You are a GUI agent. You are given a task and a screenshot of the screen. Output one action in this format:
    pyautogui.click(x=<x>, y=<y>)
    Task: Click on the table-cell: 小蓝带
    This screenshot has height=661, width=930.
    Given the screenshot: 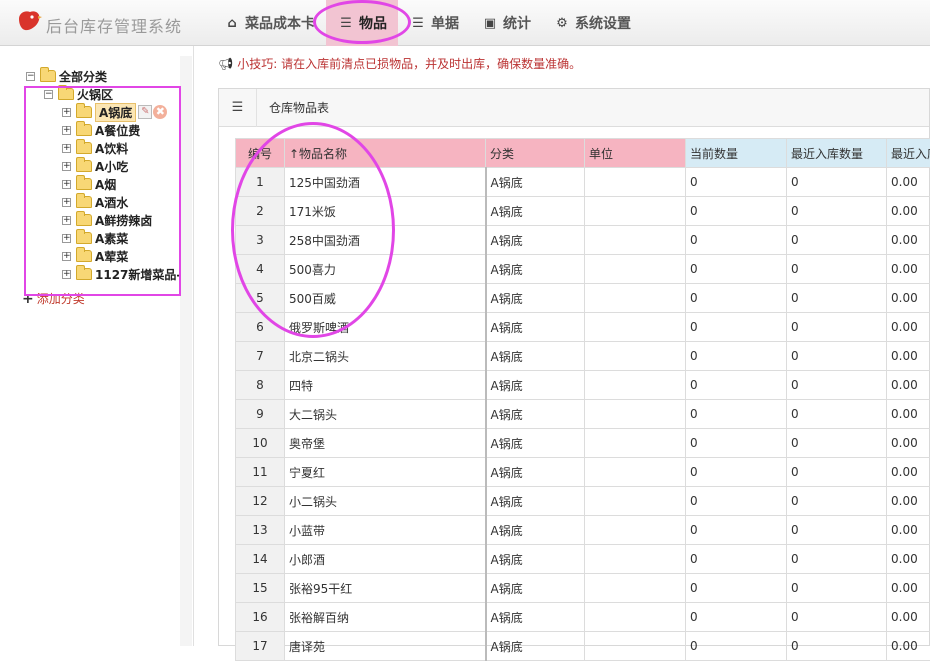 What is the action you would take?
    pyautogui.click(x=385, y=530)
    